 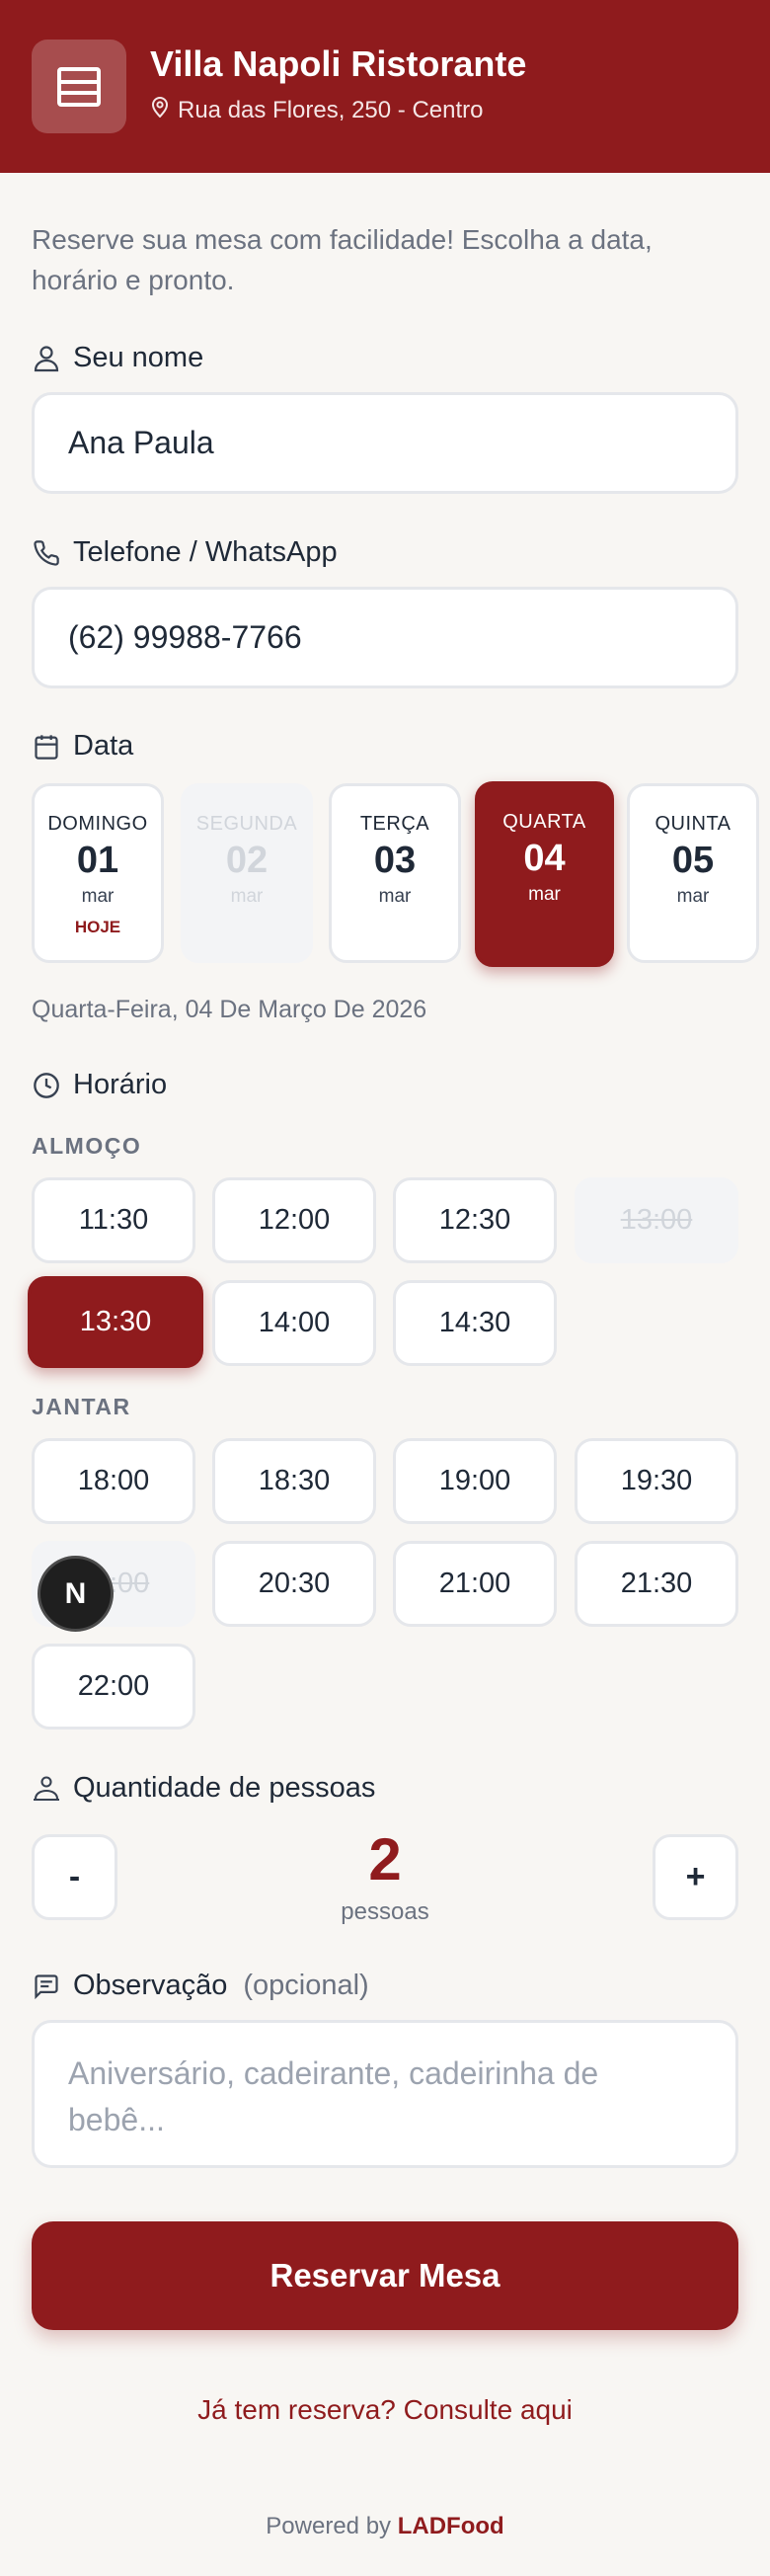 I want to click on dev-tools-badge: N, so click(x=76, y=1594).